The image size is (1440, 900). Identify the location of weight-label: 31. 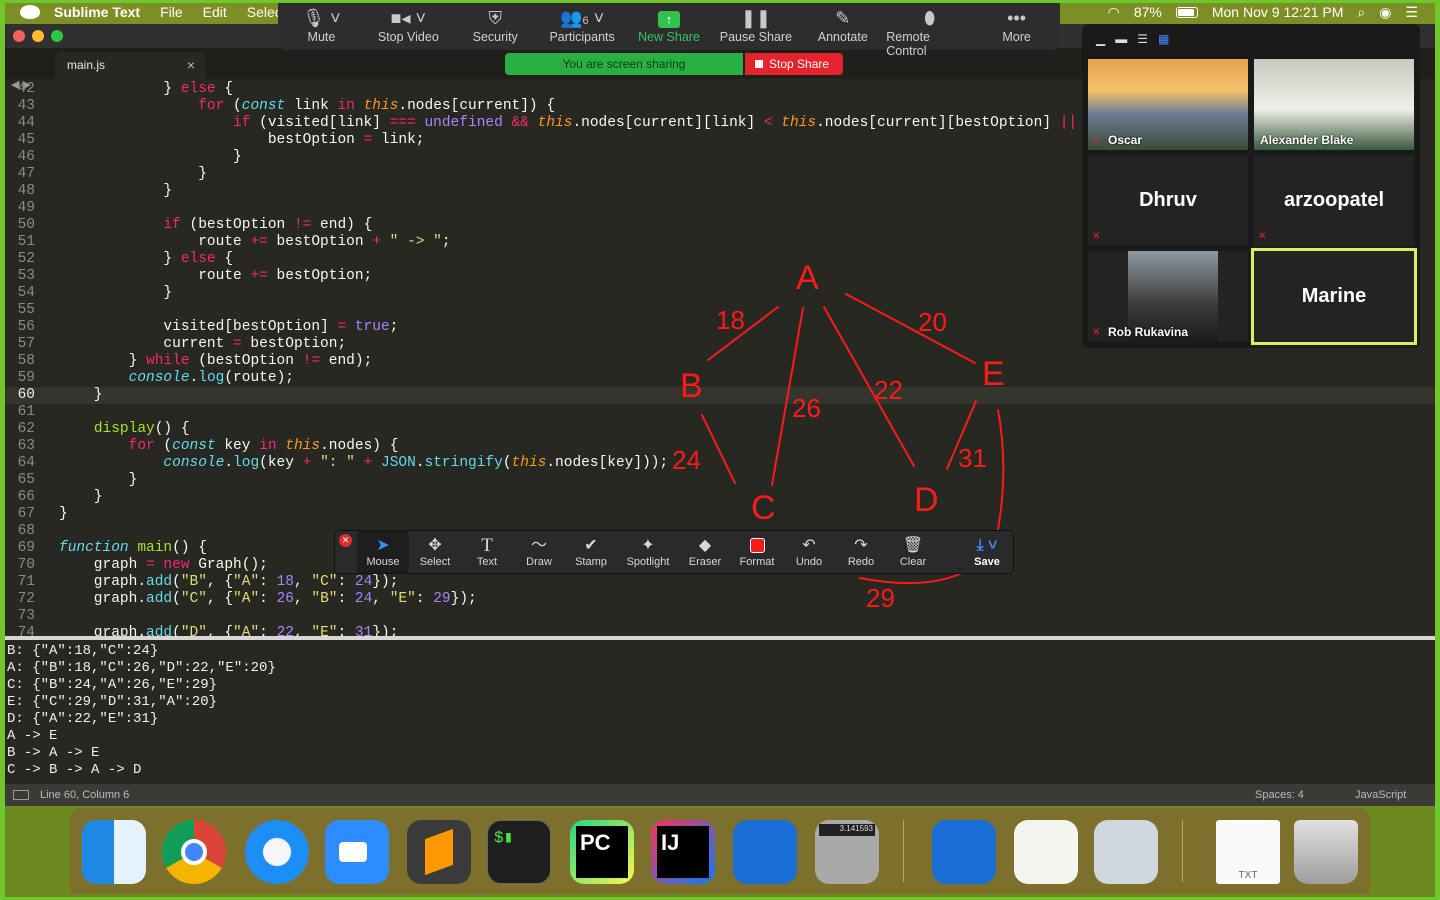
(972, 458).